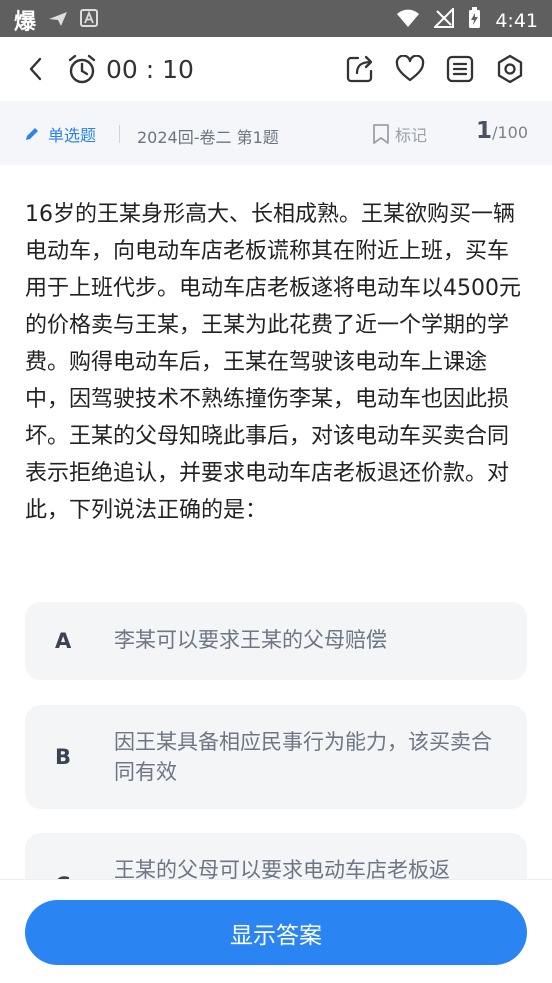 The width and height of the screenshot is (552, 983). What do you see at coordinates (72, 135) in the screenshot?
I see `question-type-label: 单选题` at bounding box center [72, 135].